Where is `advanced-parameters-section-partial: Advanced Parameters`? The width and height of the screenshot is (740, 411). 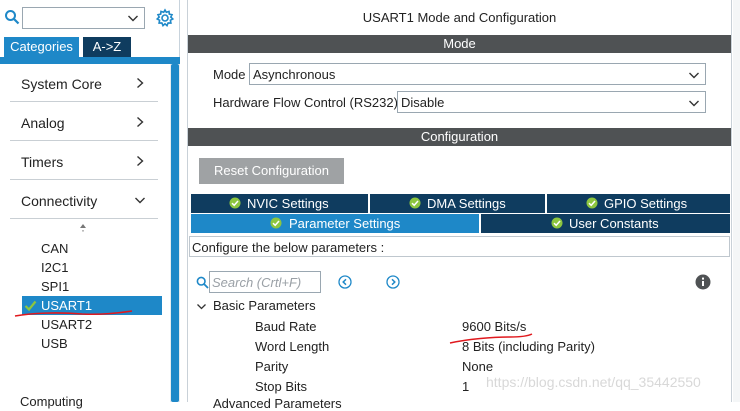
advanced-parameters-section-partial: Advanced Parameters is located at coordinates (277, 403).